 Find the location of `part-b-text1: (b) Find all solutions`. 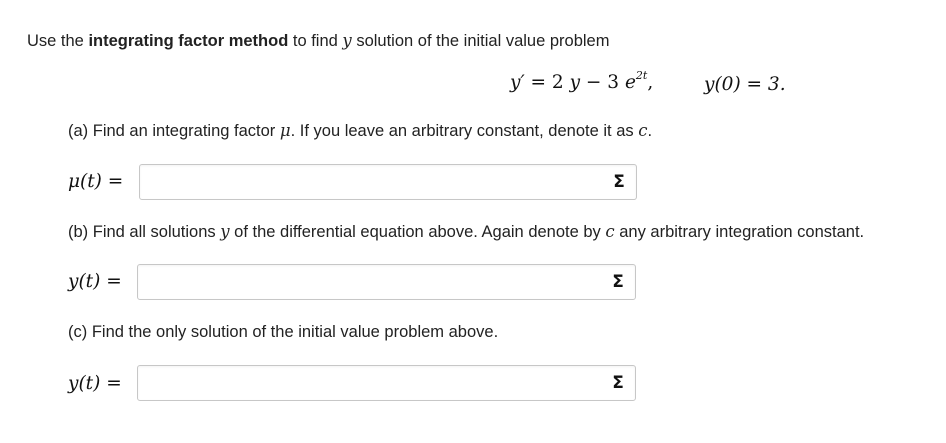

part-b-text1: (b) Find all solutions is located at coordinates (144, 232).